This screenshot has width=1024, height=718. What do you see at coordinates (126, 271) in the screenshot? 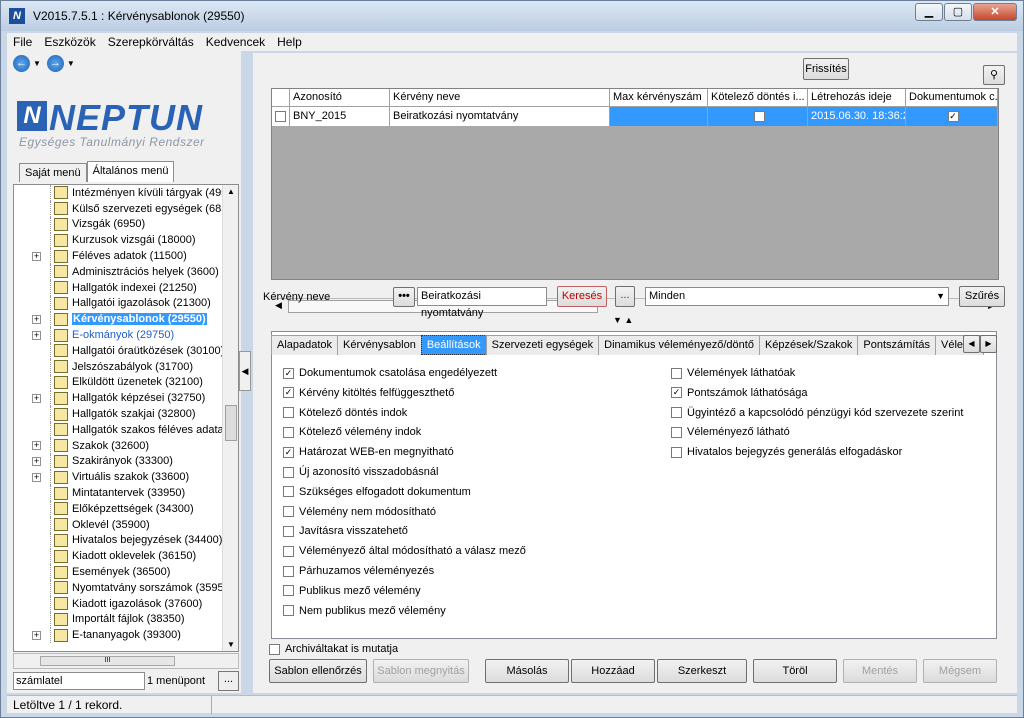
I see `tree-item: Adminisztrációs helyek (3600)` at bounding box center [126, 271].